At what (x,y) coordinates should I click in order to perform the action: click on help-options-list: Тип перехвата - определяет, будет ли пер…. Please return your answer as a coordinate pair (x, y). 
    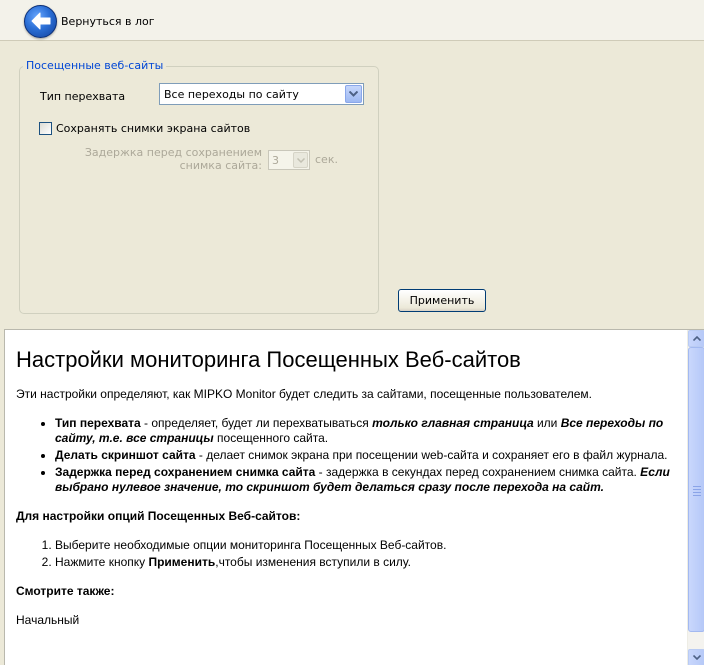
    Looking at the image, I should click on (370, 455).